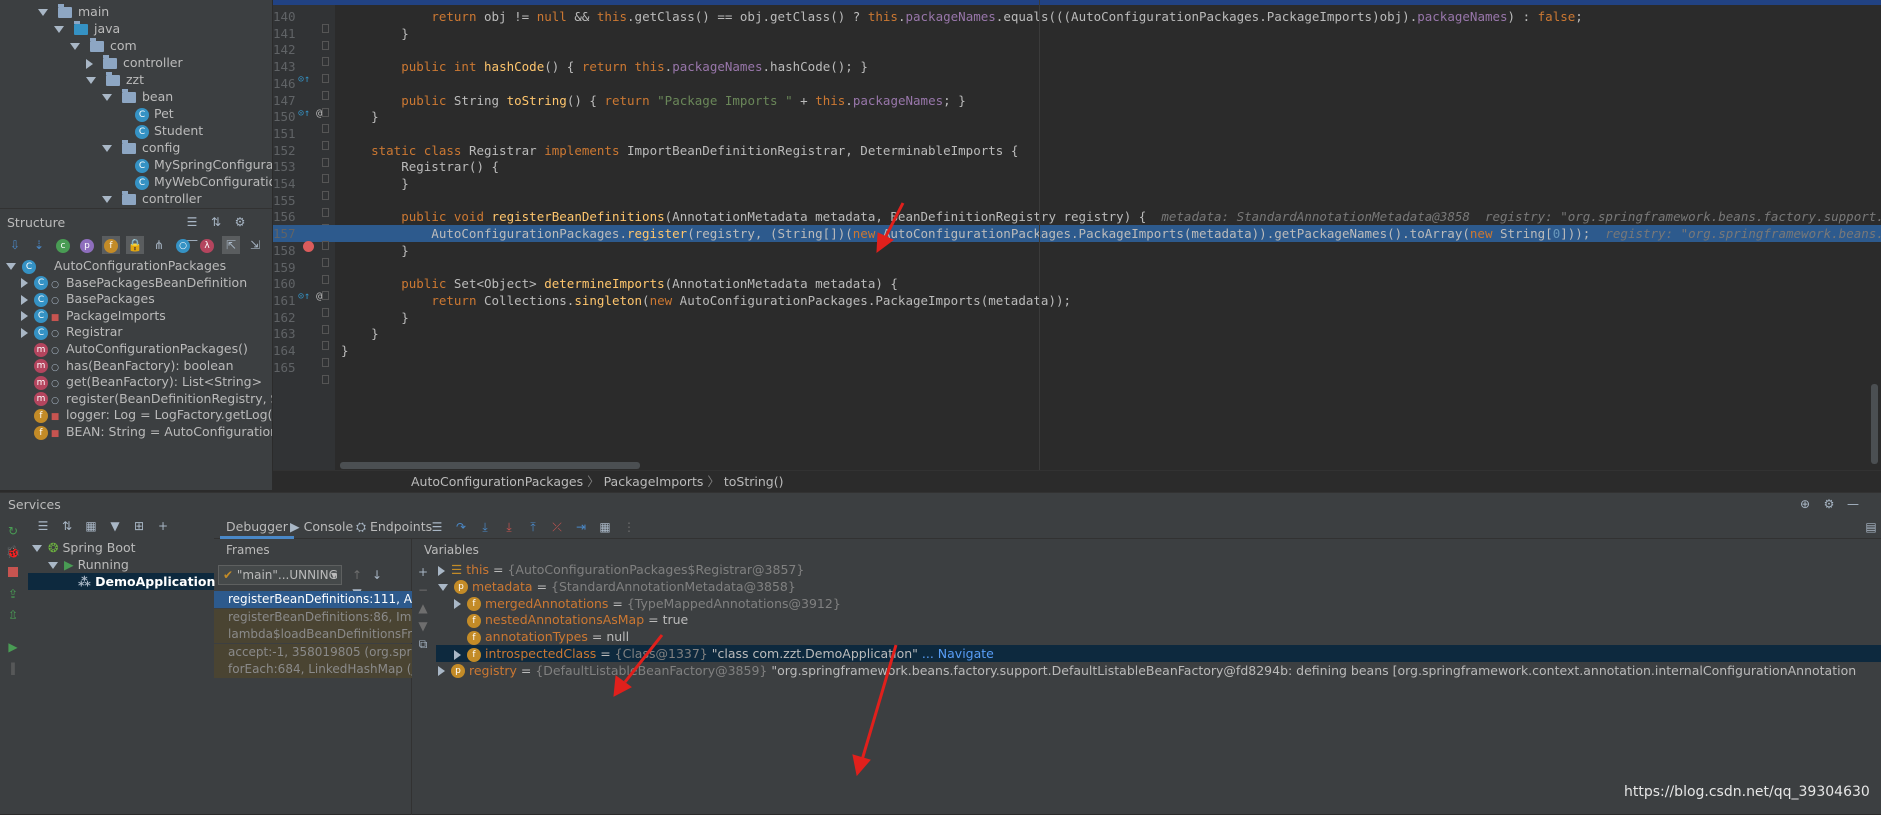  What do you see at coordinates (1747, 792) in the screenshot?
I see `watermark: https://blog.csdn.net/qq_39304630` at bounding box center [1747, 792].